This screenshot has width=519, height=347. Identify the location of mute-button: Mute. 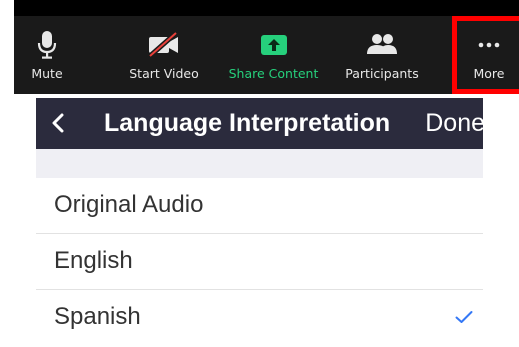
(47, 55).